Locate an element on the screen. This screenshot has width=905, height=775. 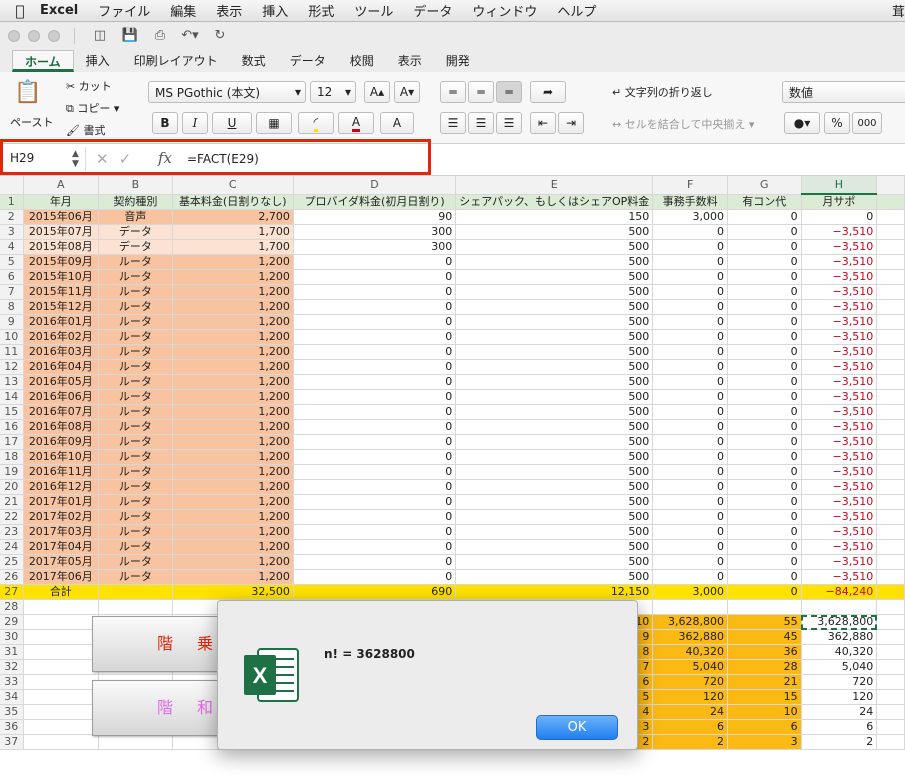
cell: データ is located at coordinates (135, 232).